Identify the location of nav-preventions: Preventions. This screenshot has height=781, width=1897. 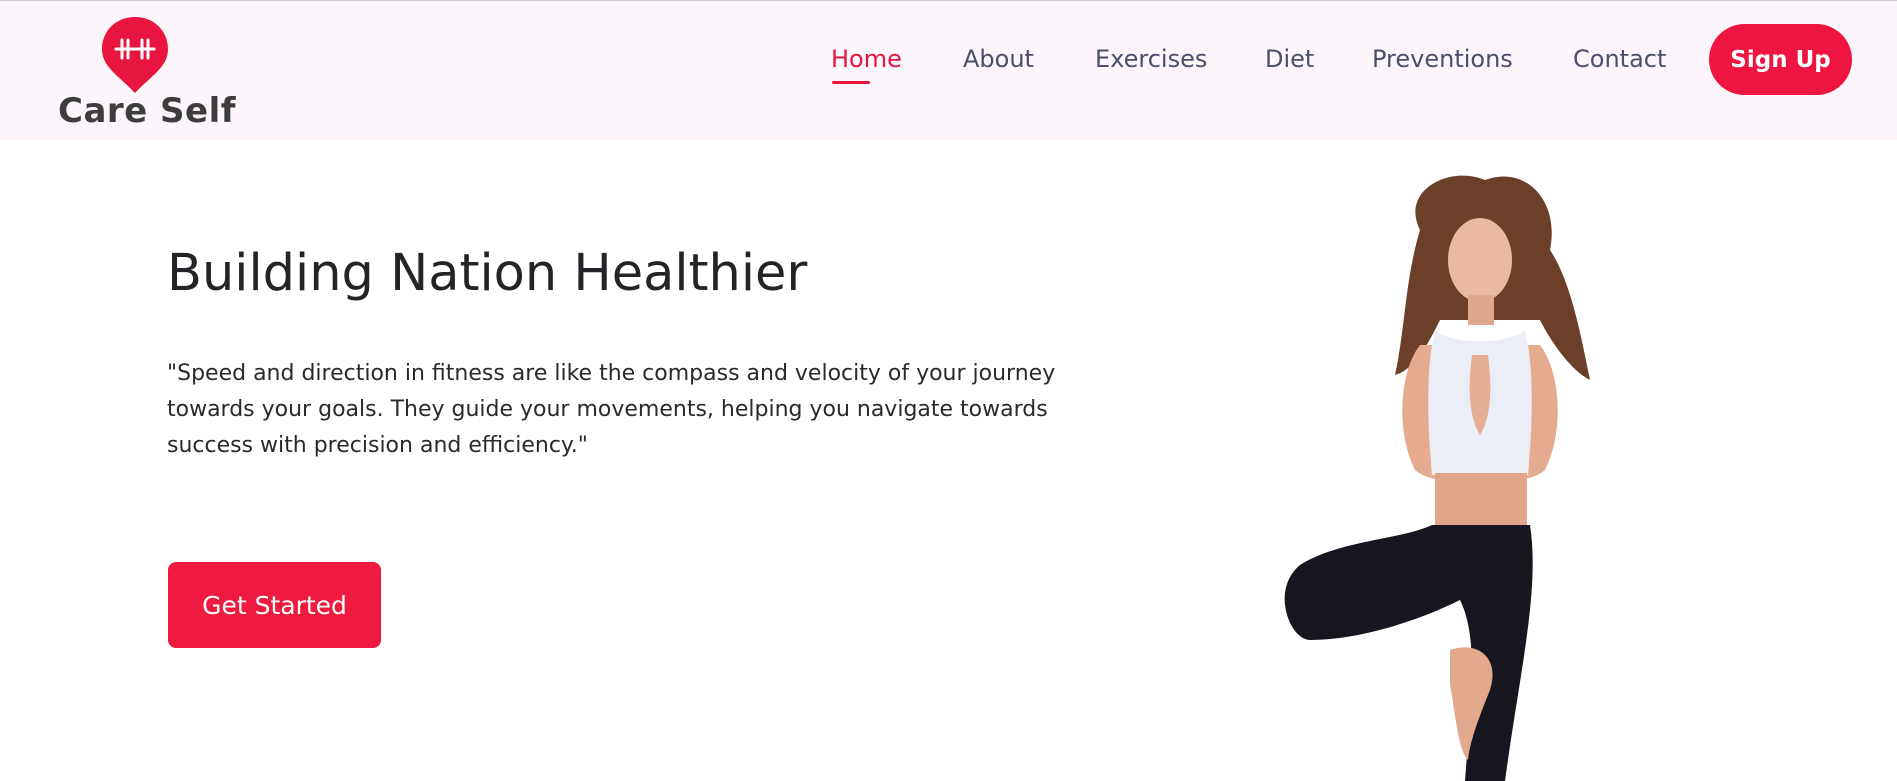
(1442, 59).